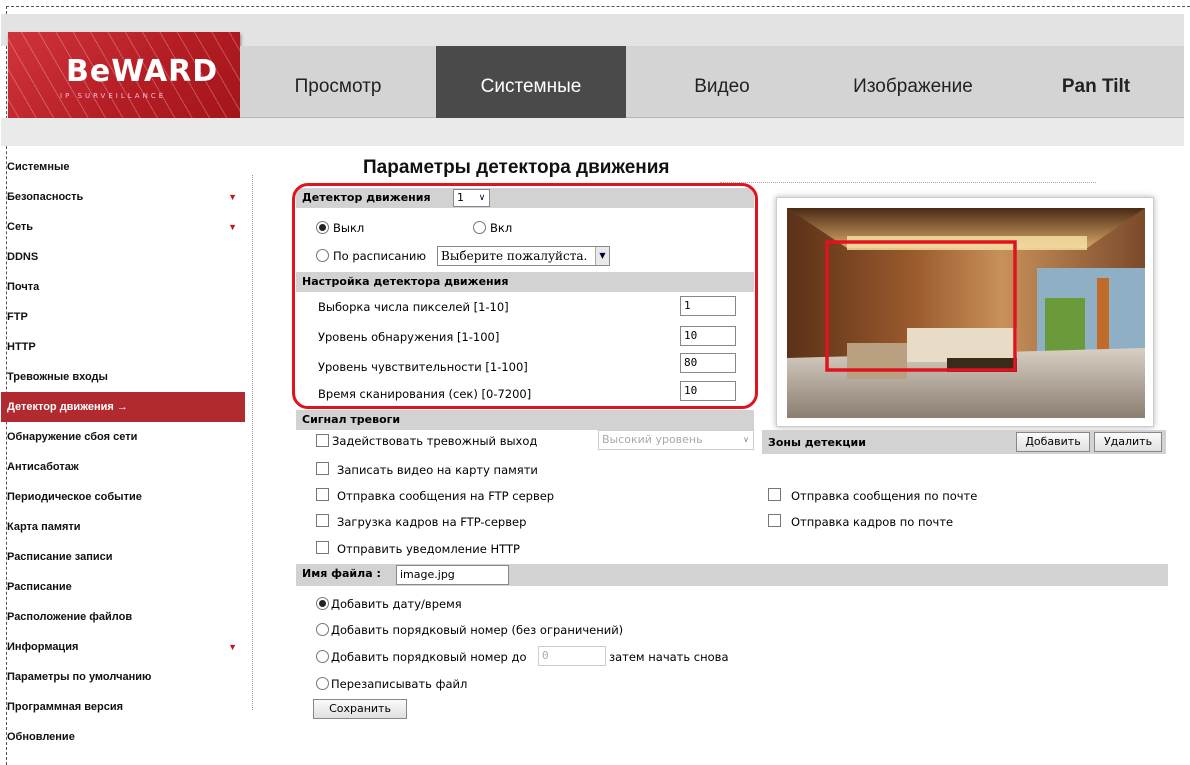  Describe the element at coordinates (20, 227) in the screenshot. I see `sidebar-item-label: Сеть` at that location.